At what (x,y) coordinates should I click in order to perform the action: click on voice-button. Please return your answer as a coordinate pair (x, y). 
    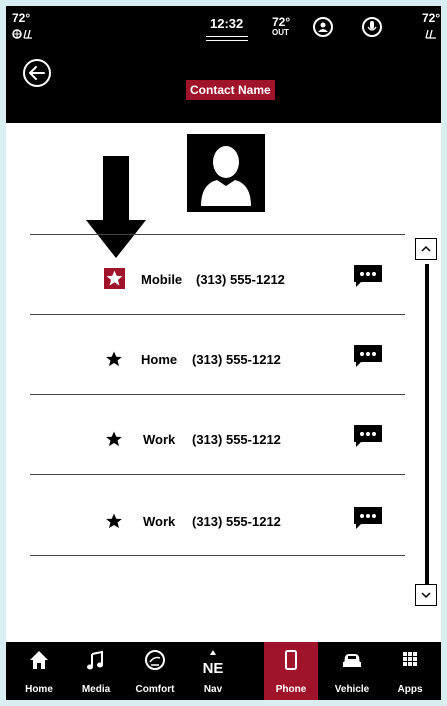
    Looking at the image, I should click on (372, 27).